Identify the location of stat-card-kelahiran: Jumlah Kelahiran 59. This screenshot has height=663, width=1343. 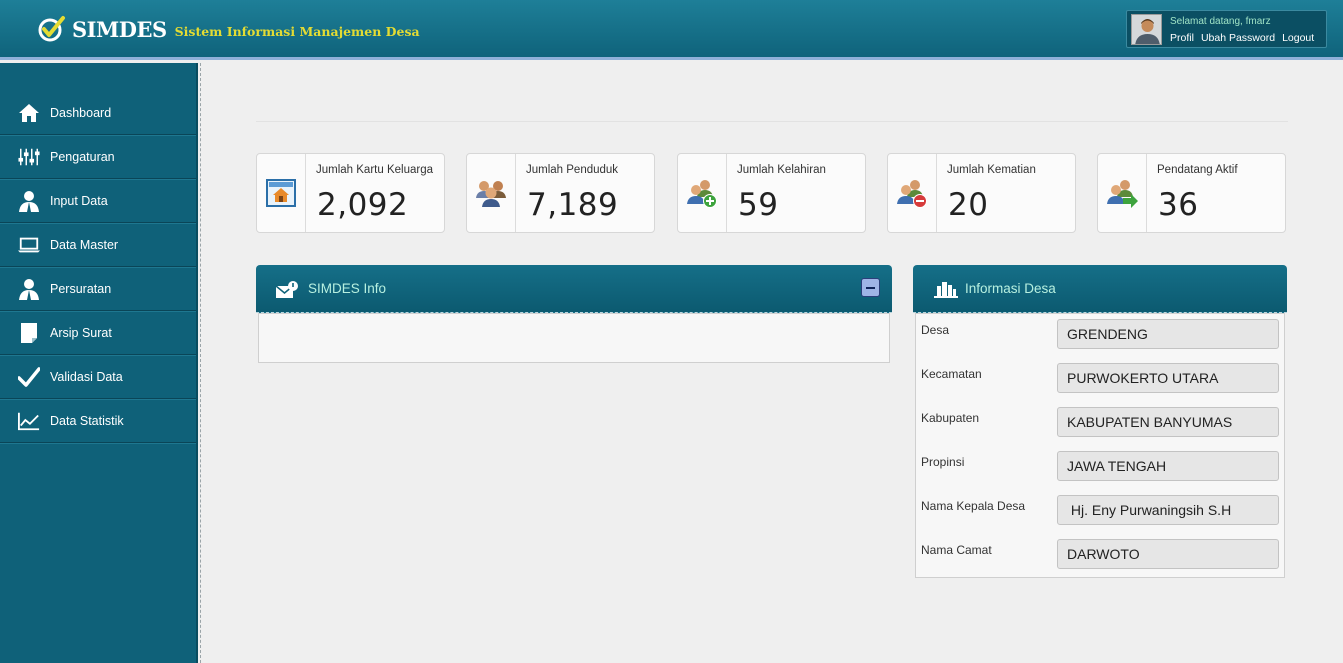
(771, 193).